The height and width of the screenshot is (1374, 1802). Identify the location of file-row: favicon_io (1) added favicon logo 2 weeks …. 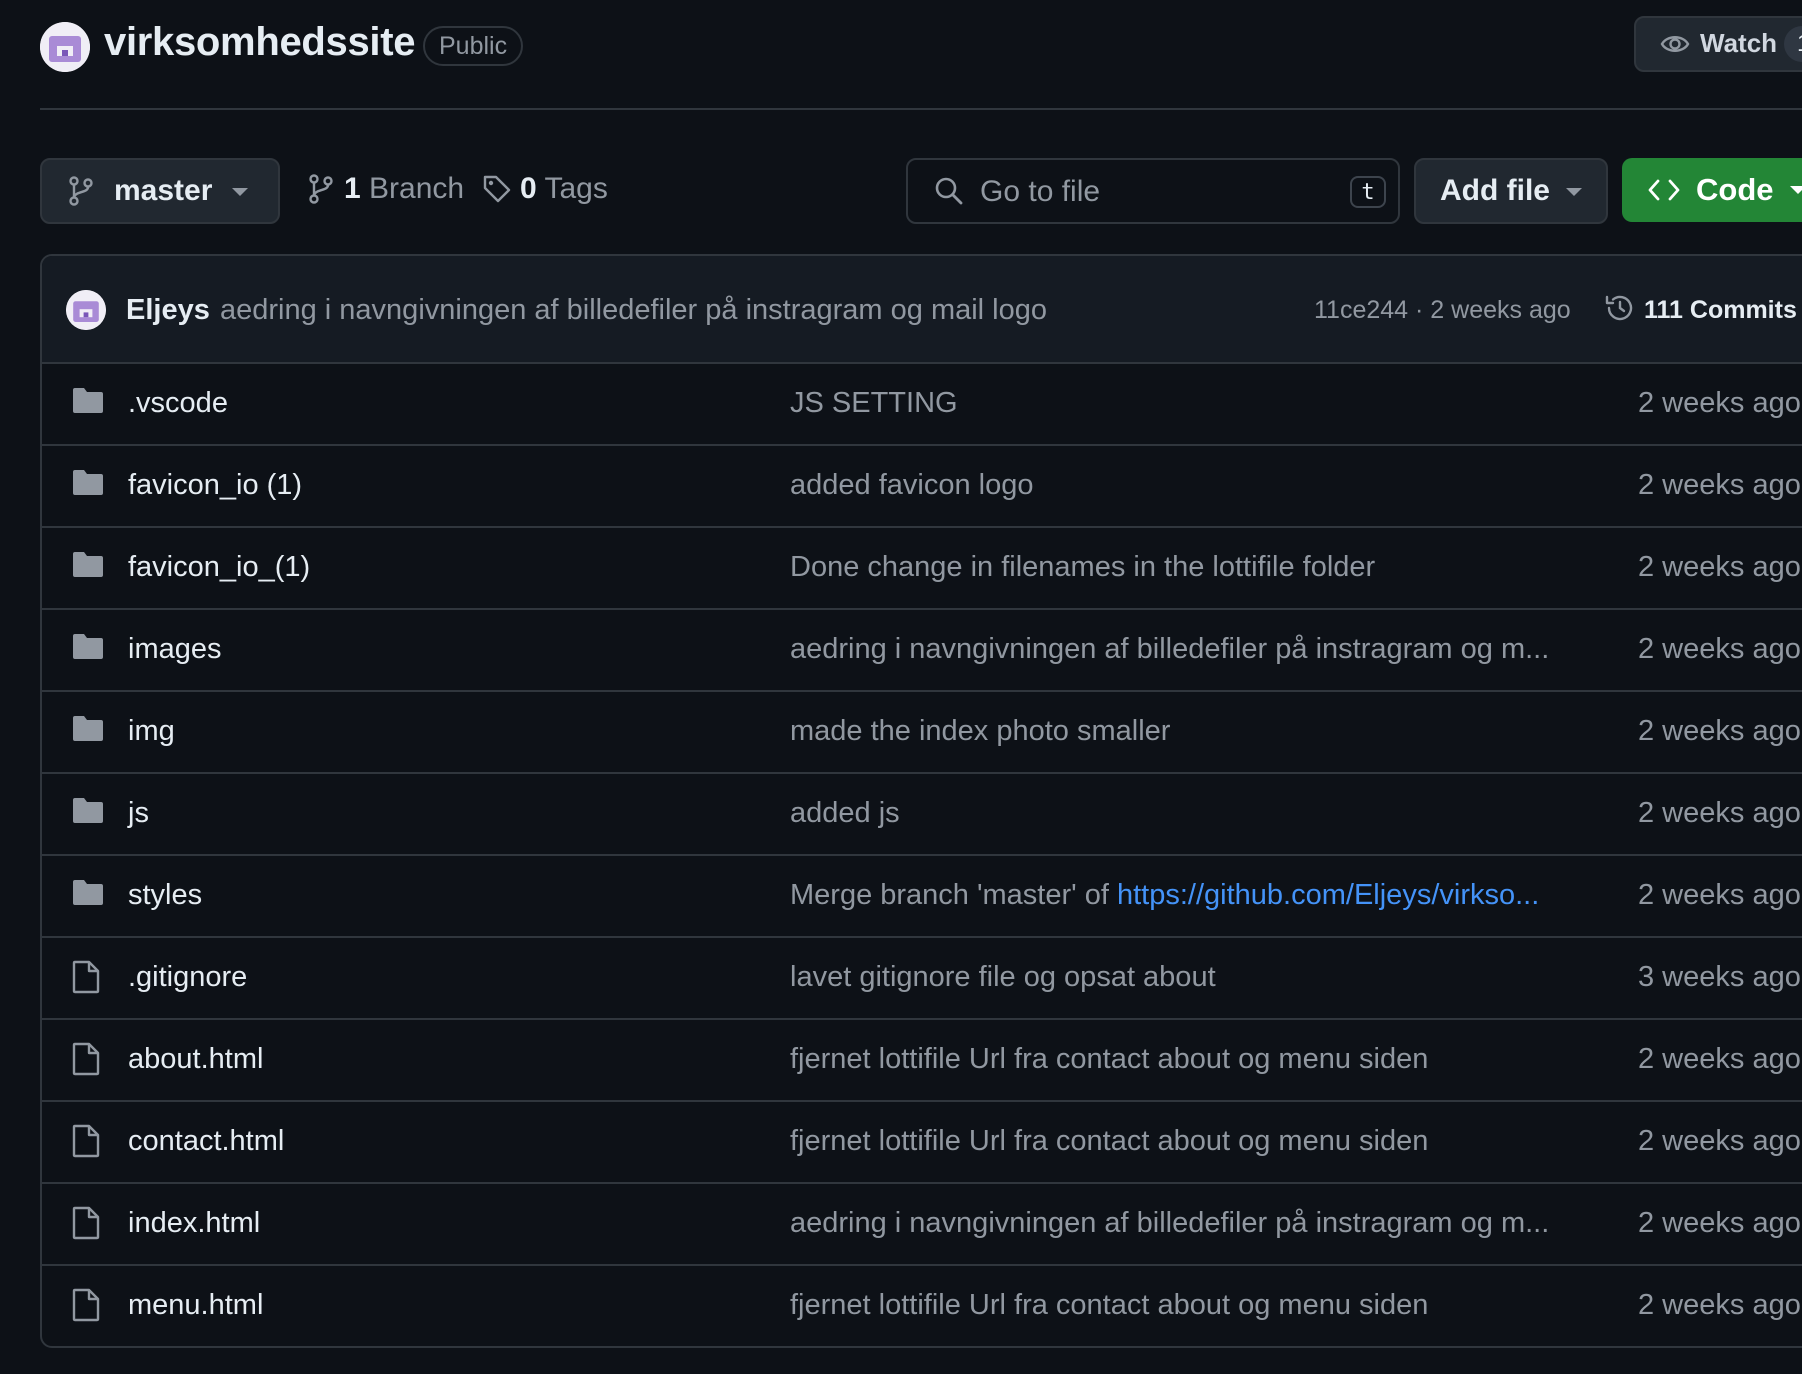
(922, 485).